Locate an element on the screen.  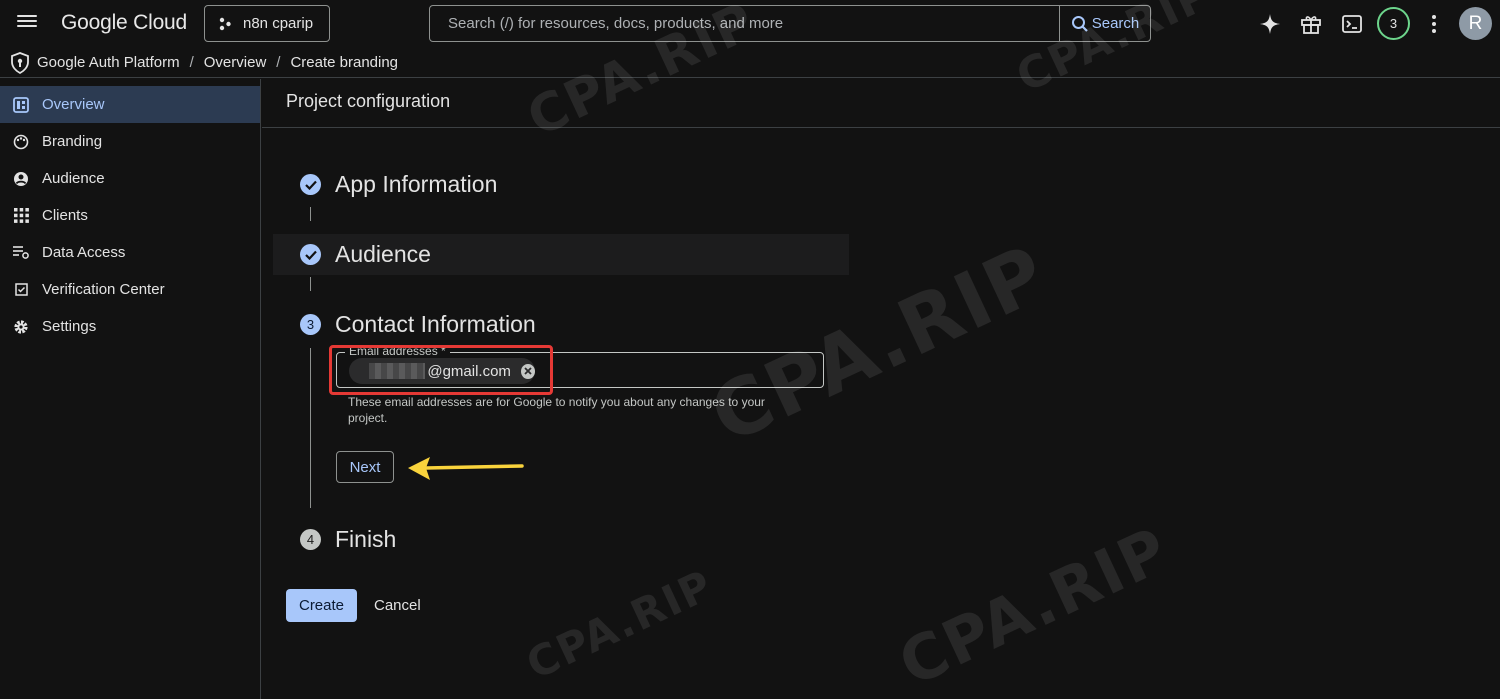
sidebar-item-label: Settings is located at coordinates (69, 326).